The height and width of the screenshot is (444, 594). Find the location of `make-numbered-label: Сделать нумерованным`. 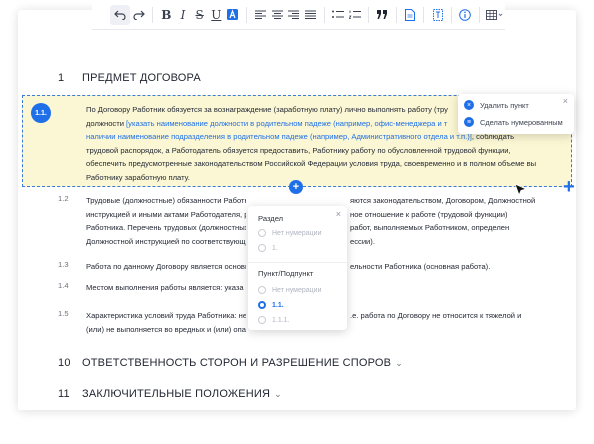

make-numbered-label: Сделать нумерованным is located at coordinates (521, 122).